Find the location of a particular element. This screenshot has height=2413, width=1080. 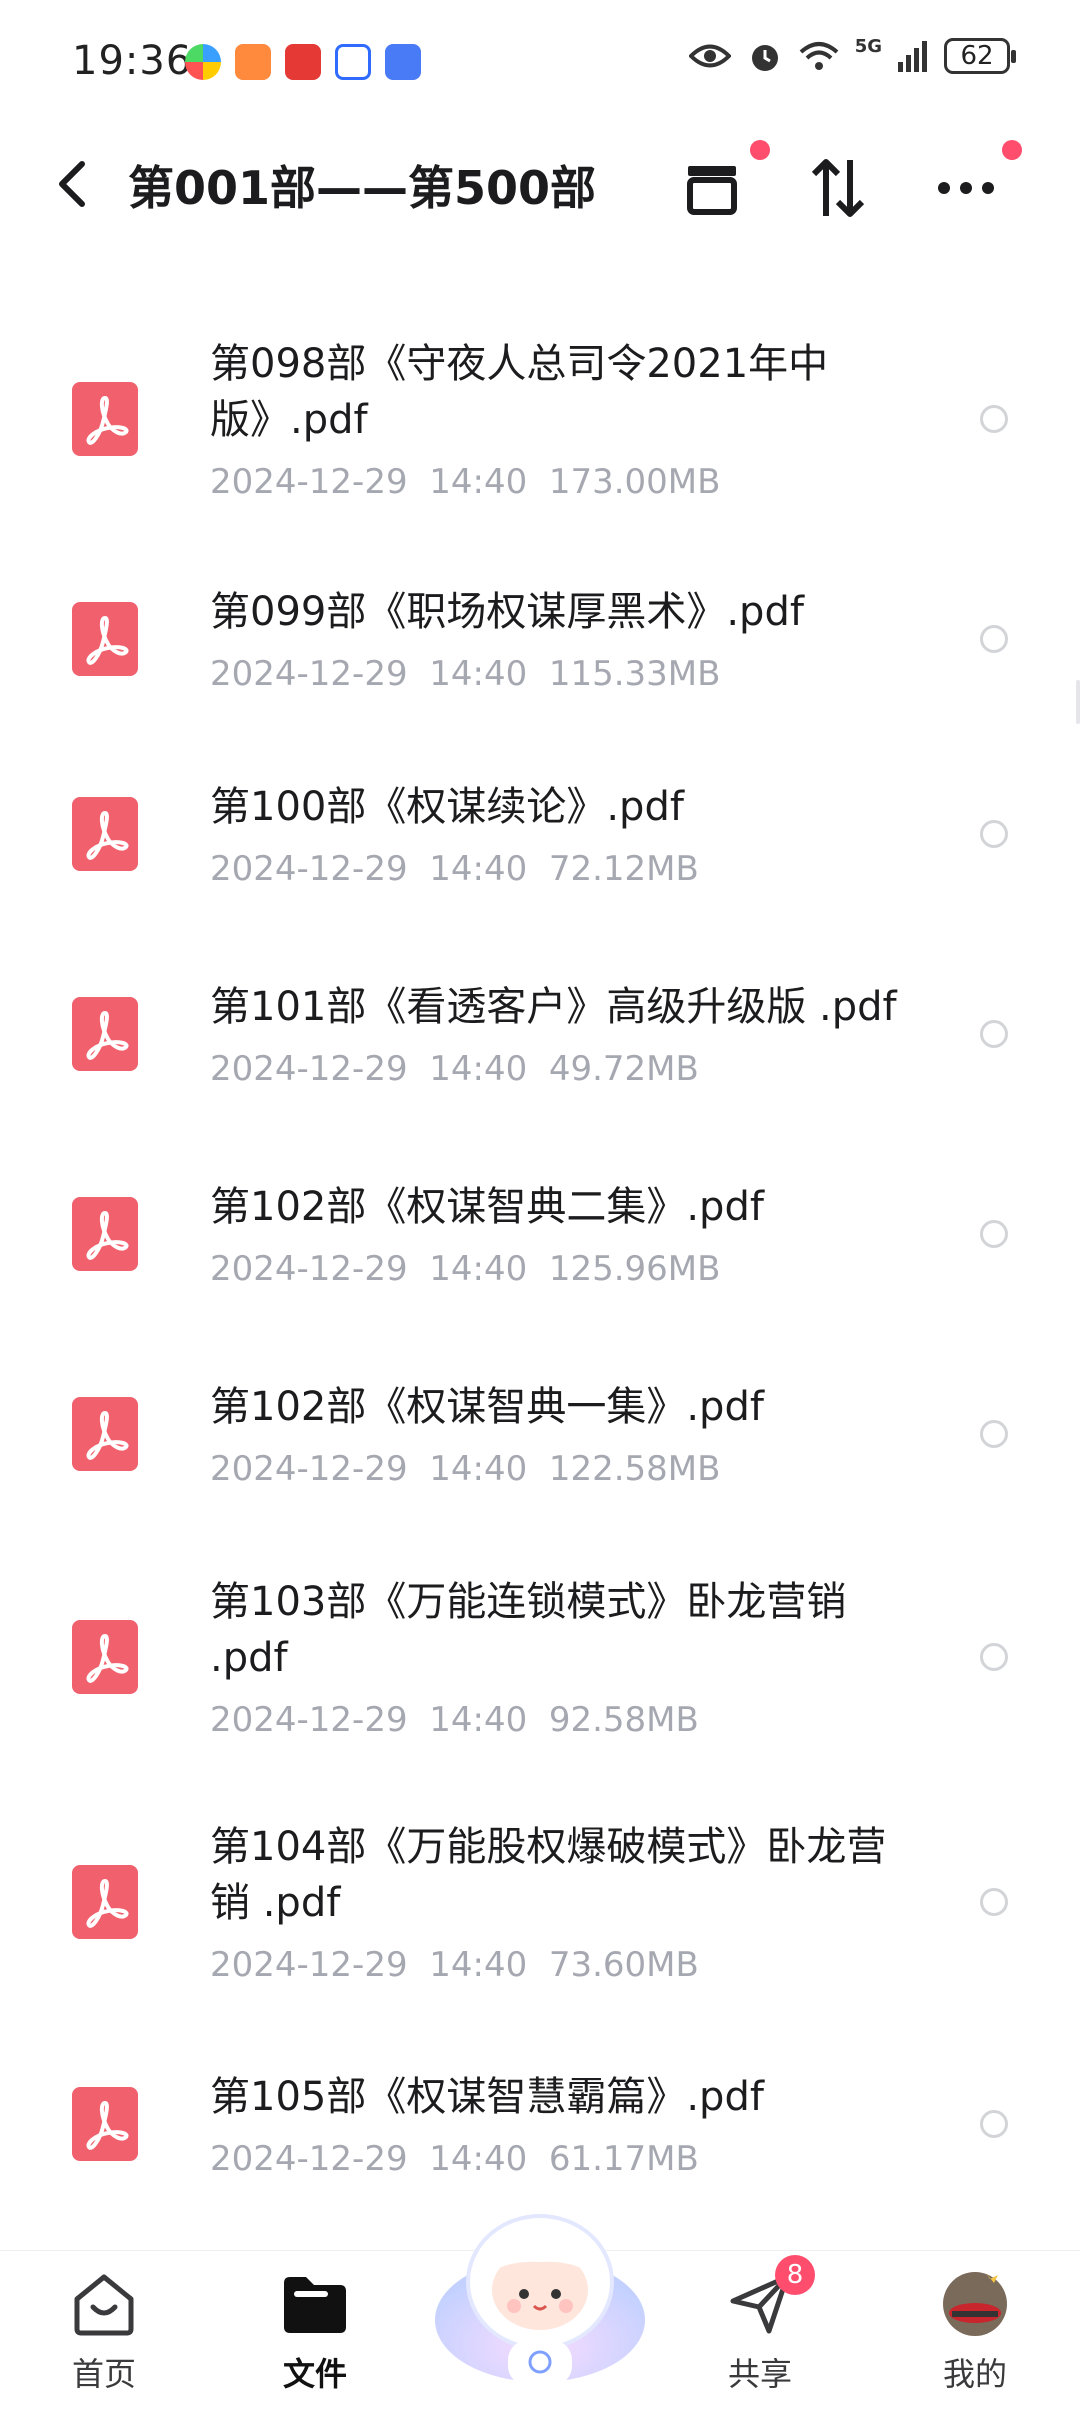

file-name: 第100部《权谋续论》.pdf is located at coordinates (447, 807).